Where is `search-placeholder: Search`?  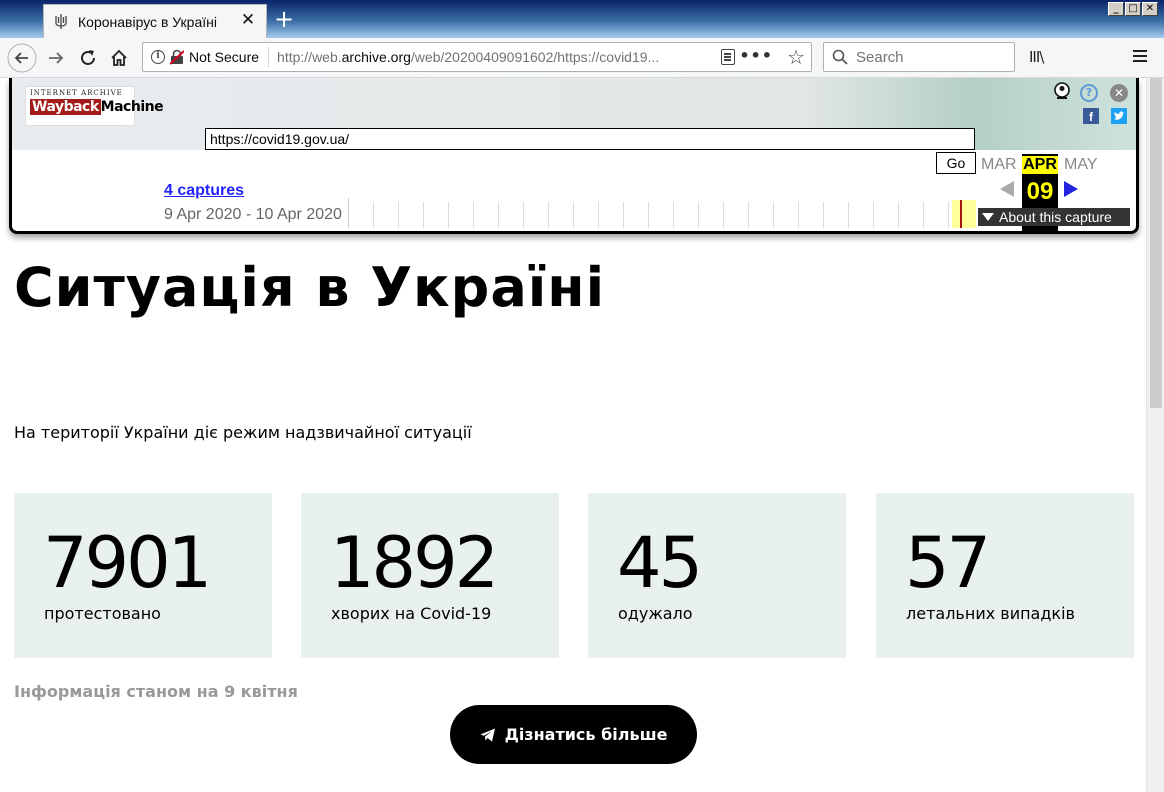
search-placeholder: Search is located at coordinates (880, 57).